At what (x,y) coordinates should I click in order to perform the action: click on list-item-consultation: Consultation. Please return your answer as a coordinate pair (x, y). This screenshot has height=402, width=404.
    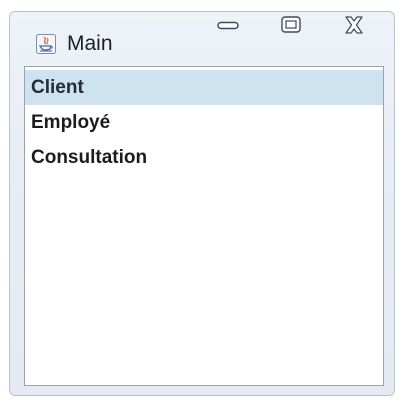
    Looking at the image, I should click on (204, 157).